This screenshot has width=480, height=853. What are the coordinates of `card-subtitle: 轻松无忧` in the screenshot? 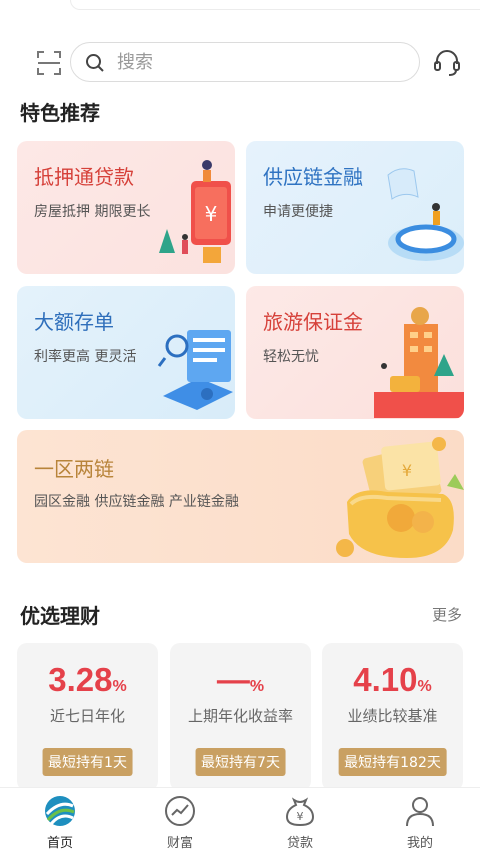 It's located at (291, 357).